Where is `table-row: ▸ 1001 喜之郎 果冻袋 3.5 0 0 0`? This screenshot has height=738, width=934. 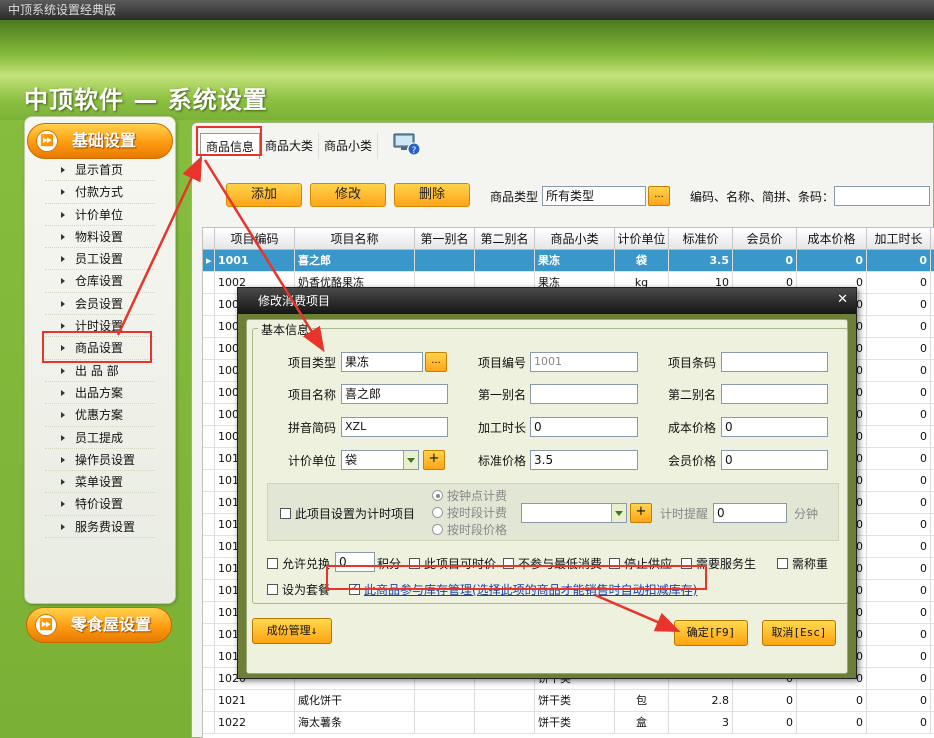 table-row: ▸ 1001 喜之郎 果冻袋 3.5 0 0 0 is located at coordinates (568, 261).